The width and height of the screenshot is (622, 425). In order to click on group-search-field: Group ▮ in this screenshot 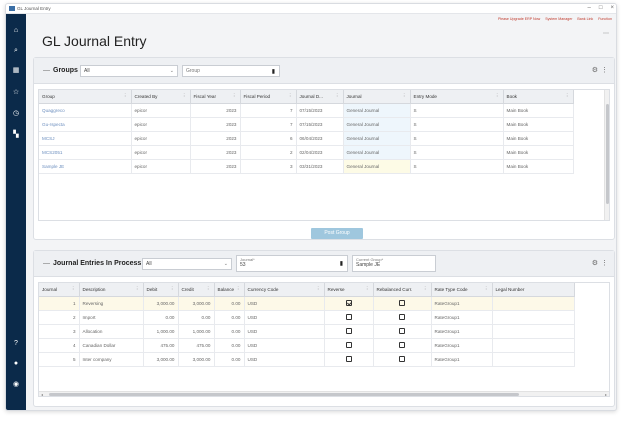, I will do `click(231, 71)`.